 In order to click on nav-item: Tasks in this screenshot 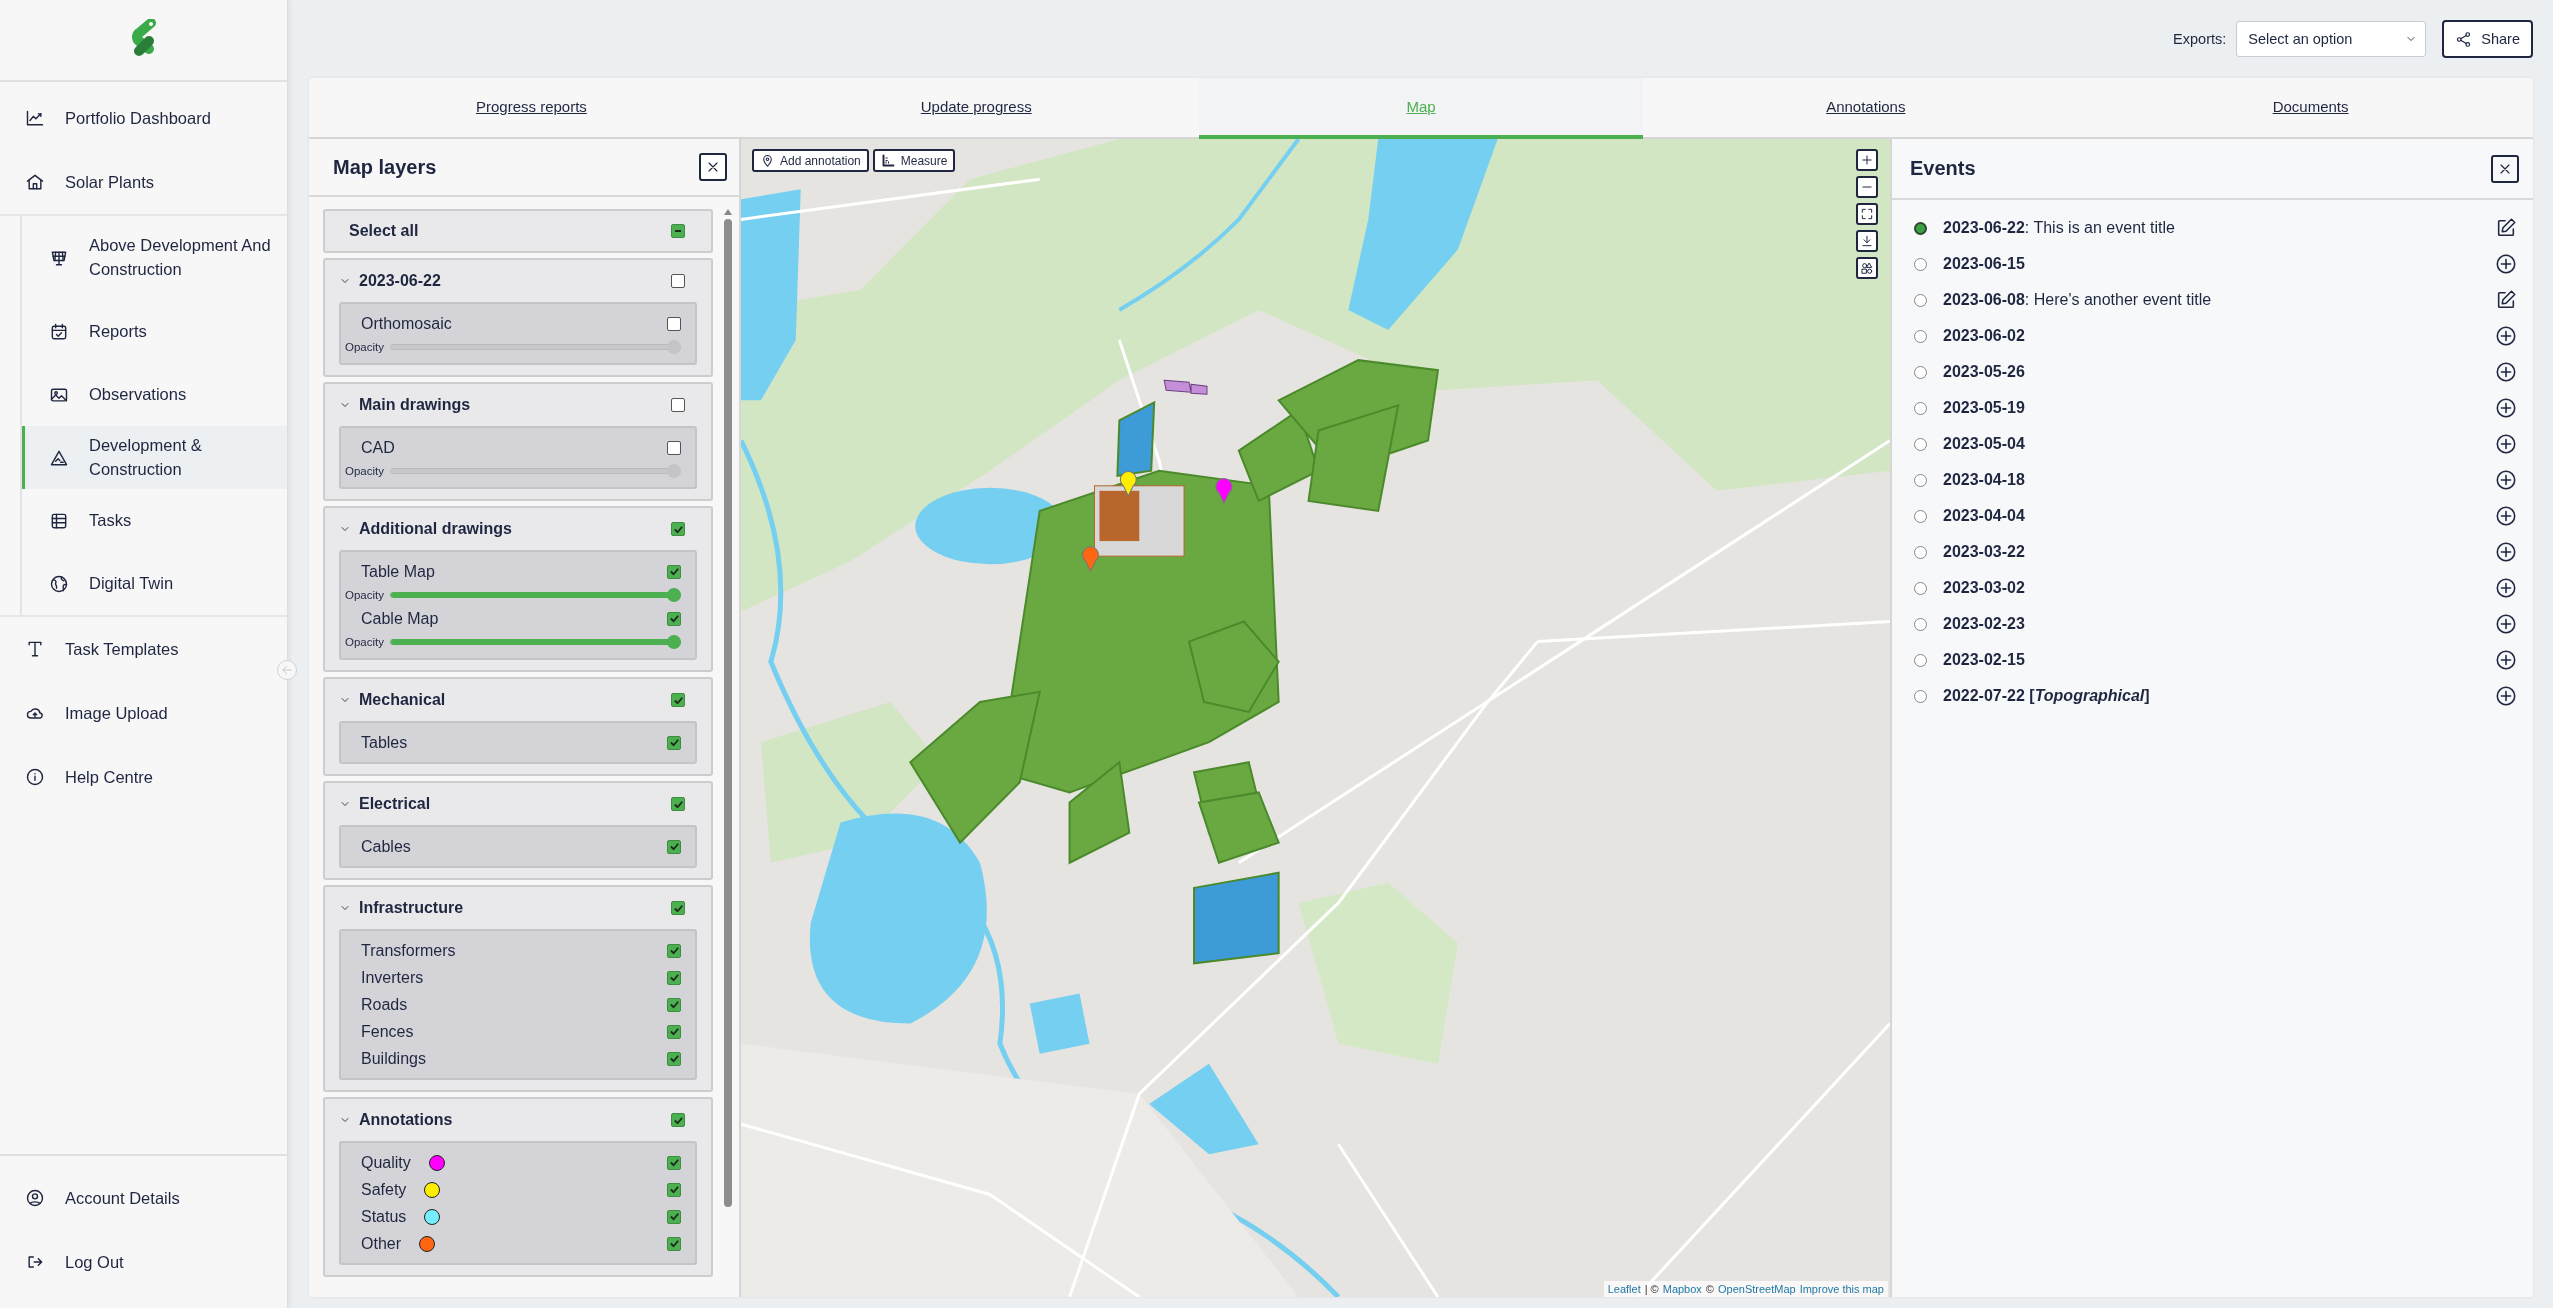, I will do `click(154, 520)`.